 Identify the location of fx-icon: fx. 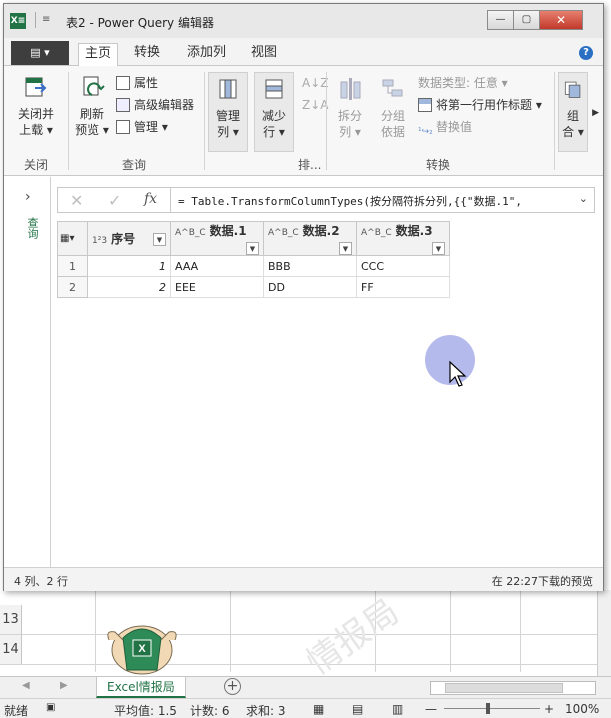
(151, 199).